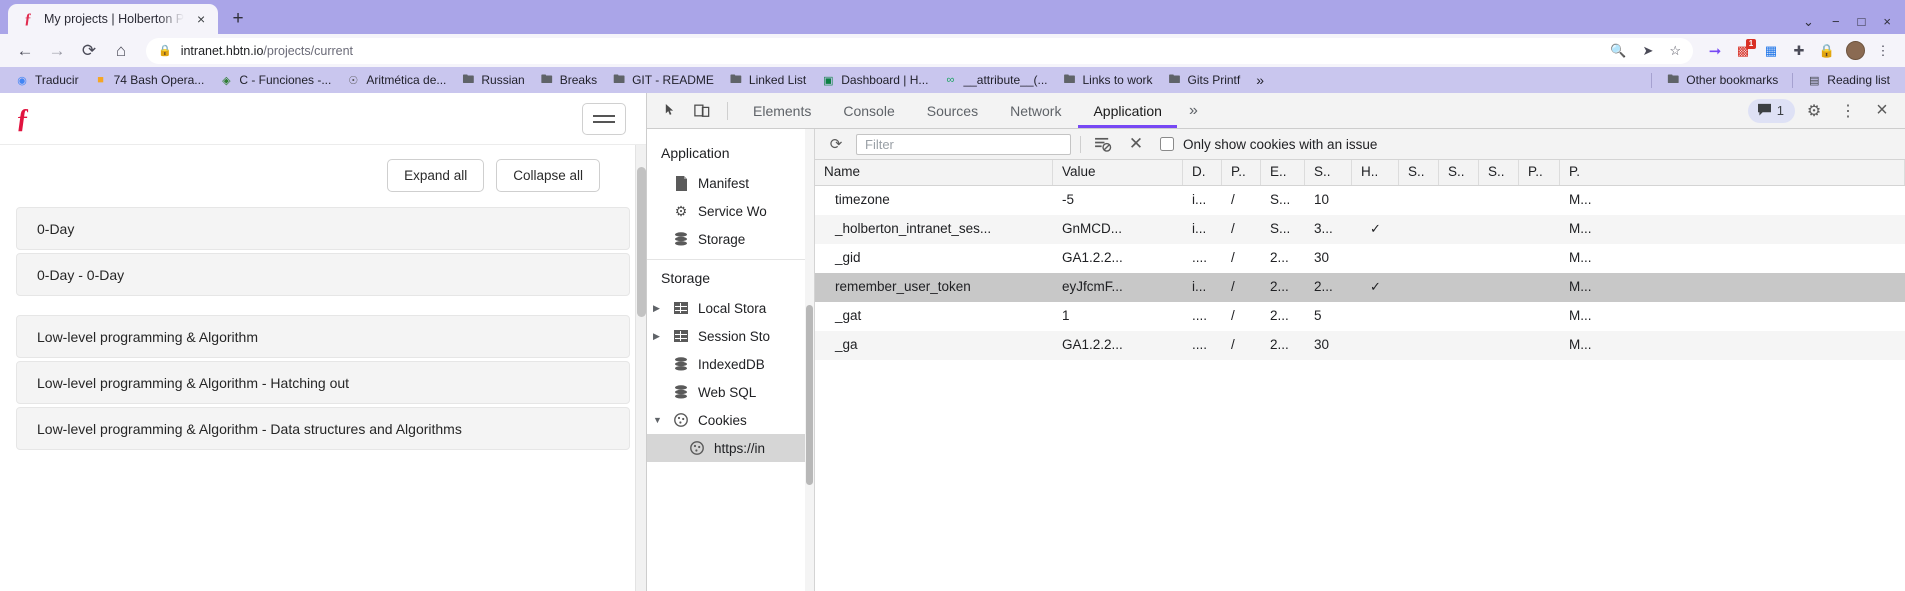  Describe the element at coordinates (1715, 51) in the screenshot. I see `translate-extension-icon: ➞` at that location.